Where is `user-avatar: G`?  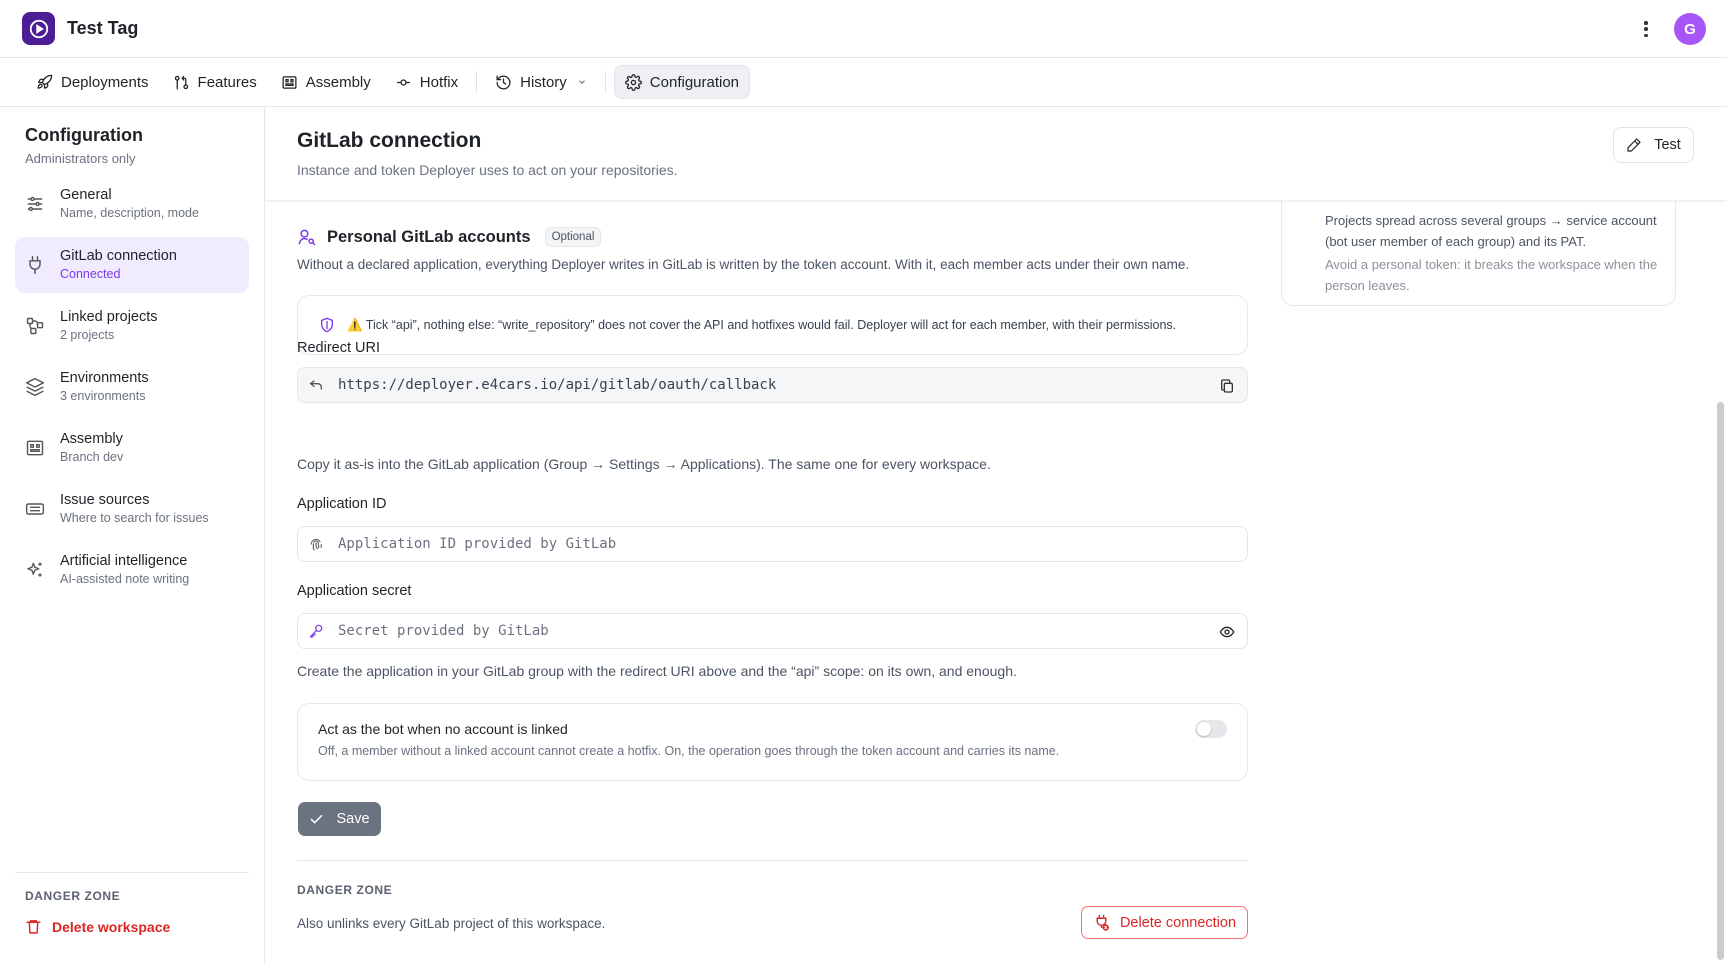
user-avatar: G is located at coordinates (1690, 29).